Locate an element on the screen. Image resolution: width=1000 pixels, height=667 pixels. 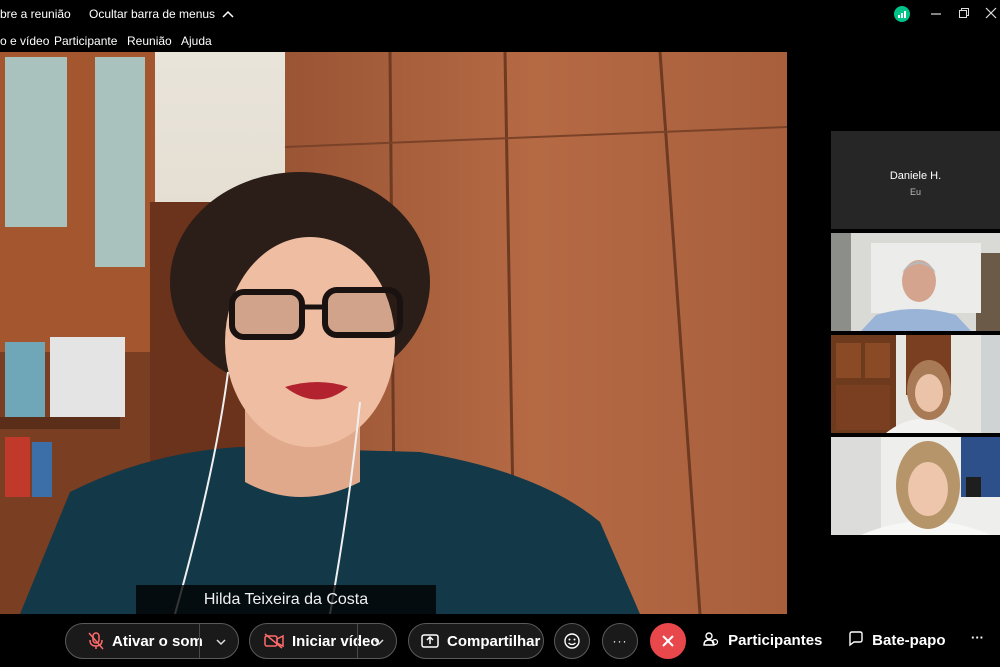
menu-audio-video: o e vídeo is located at coordinates (24, 41).